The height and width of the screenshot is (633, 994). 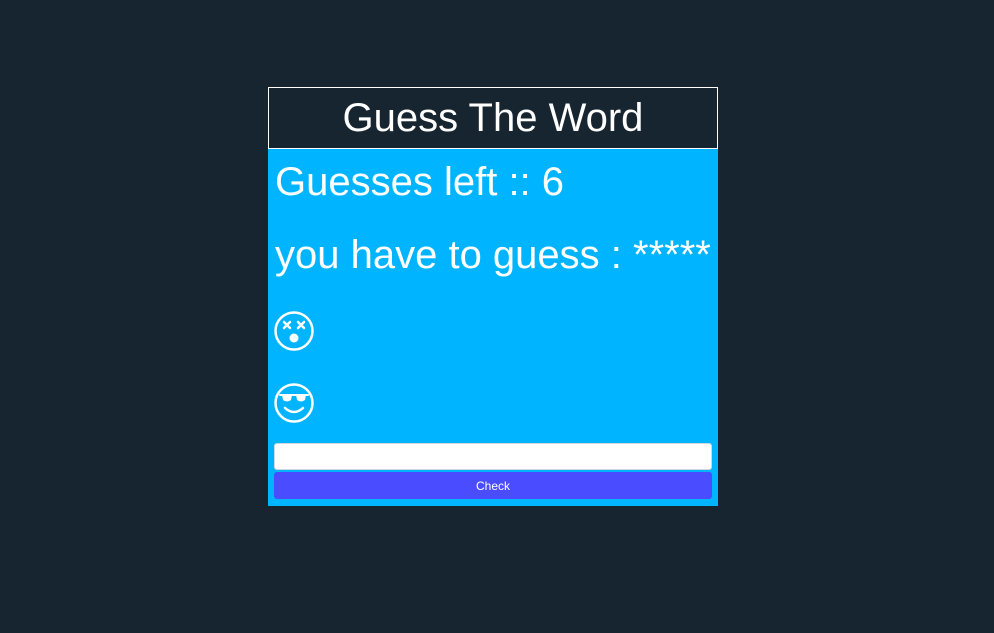 What do you see at coordinates (553, 182) in the screenshot?
I see `guesses-left-count: 6` at bounding box center [553, 182].